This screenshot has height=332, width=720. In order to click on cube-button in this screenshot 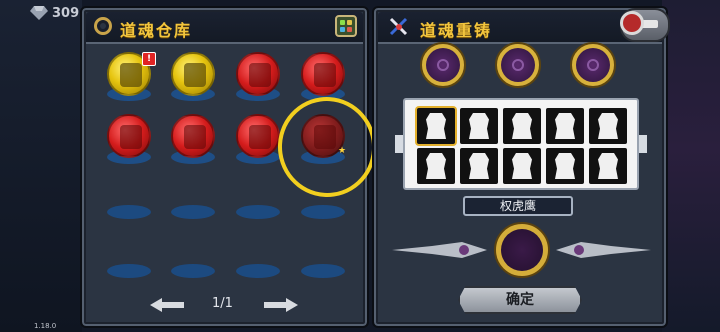, I will do `click(346, 26)`.